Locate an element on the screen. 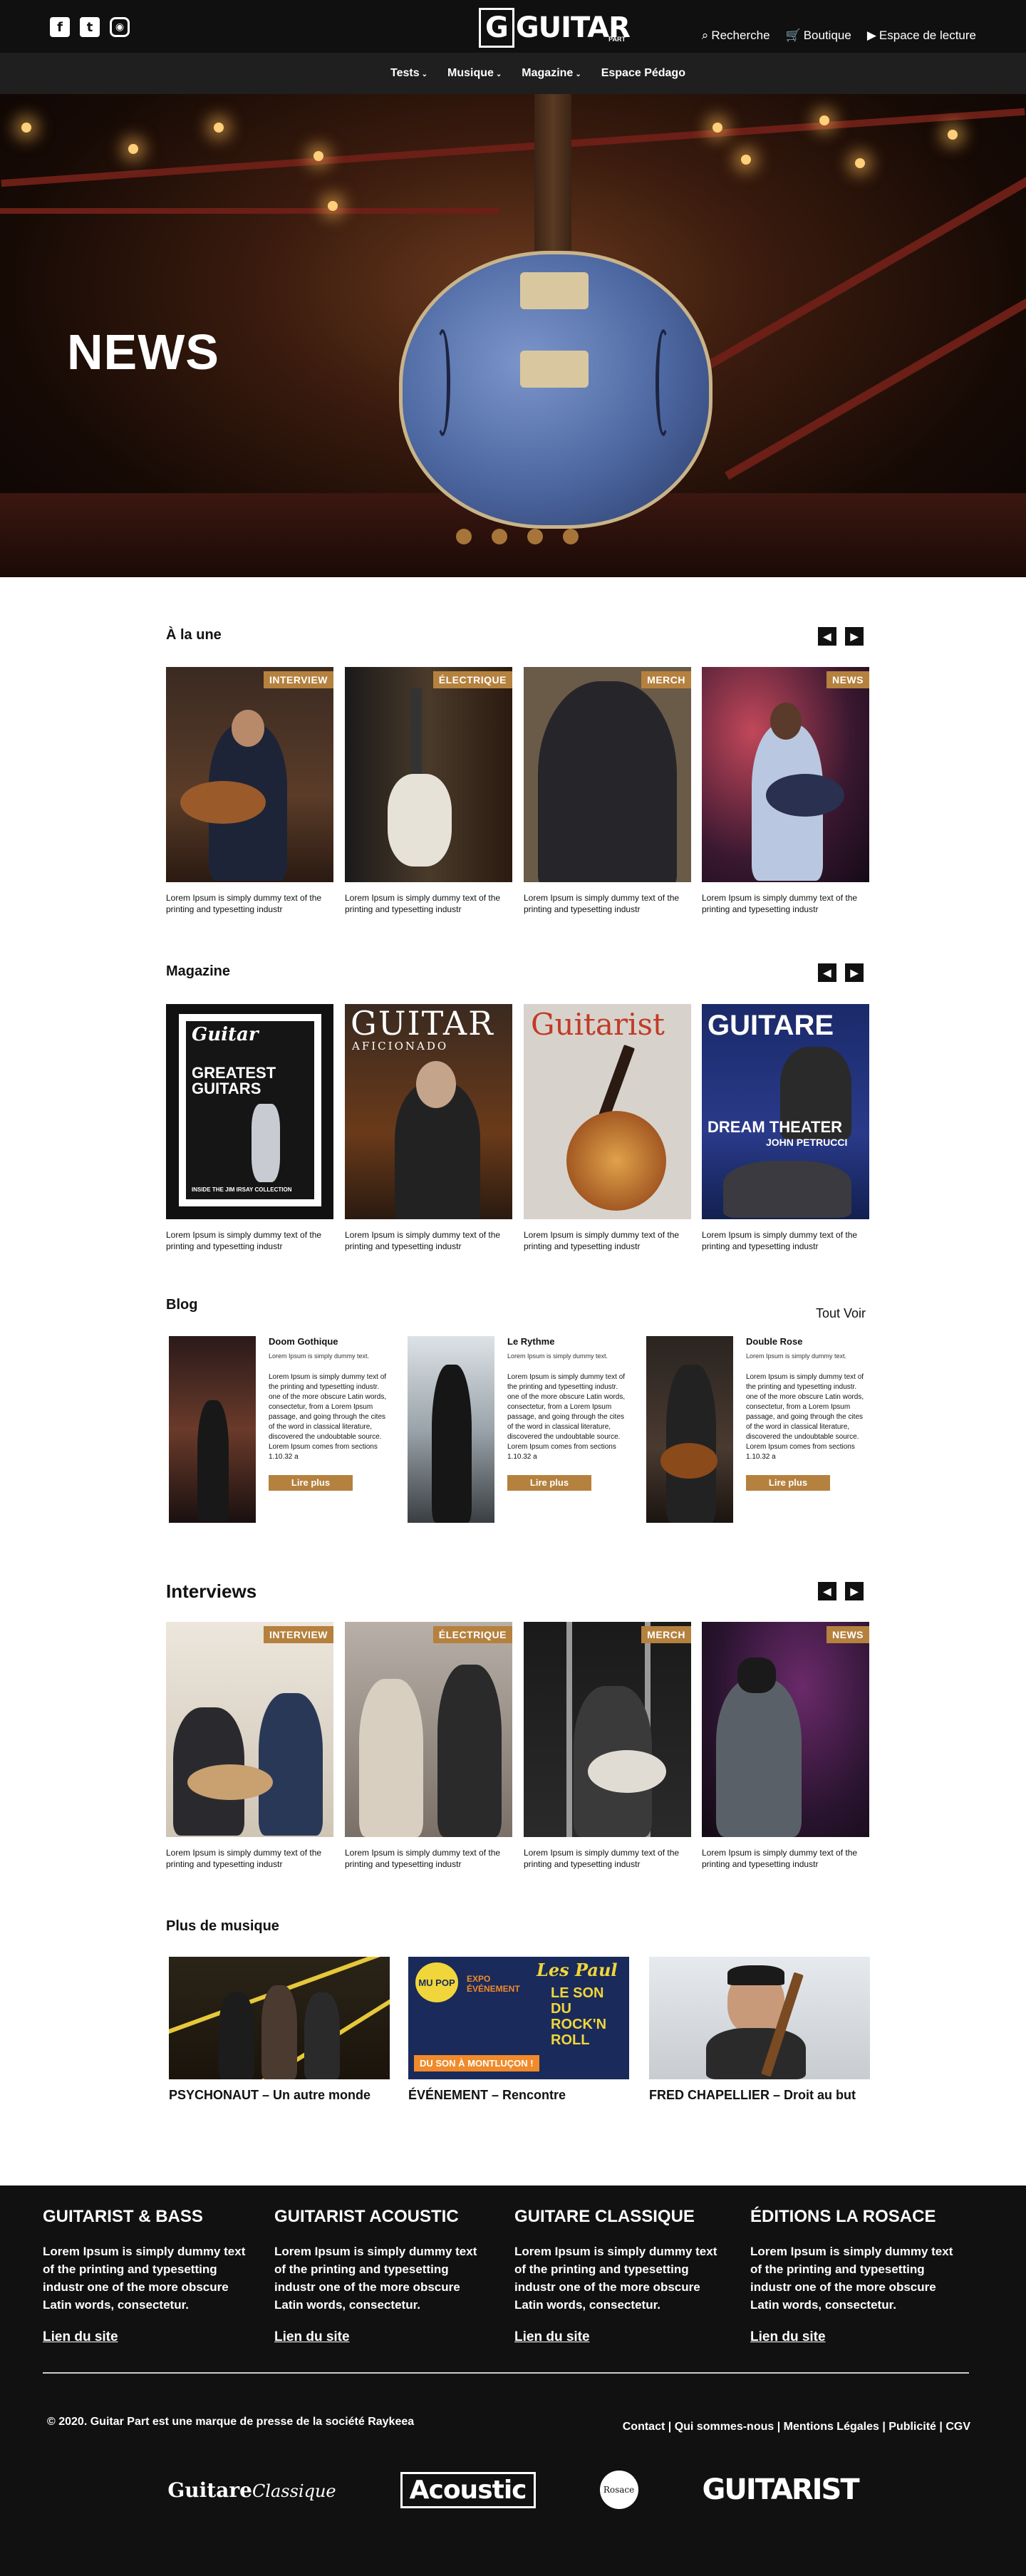 This screenshot has width=1026, height=2576. brand-guitare-classique: GuitareClassique is located at coordinates (251, 2490).